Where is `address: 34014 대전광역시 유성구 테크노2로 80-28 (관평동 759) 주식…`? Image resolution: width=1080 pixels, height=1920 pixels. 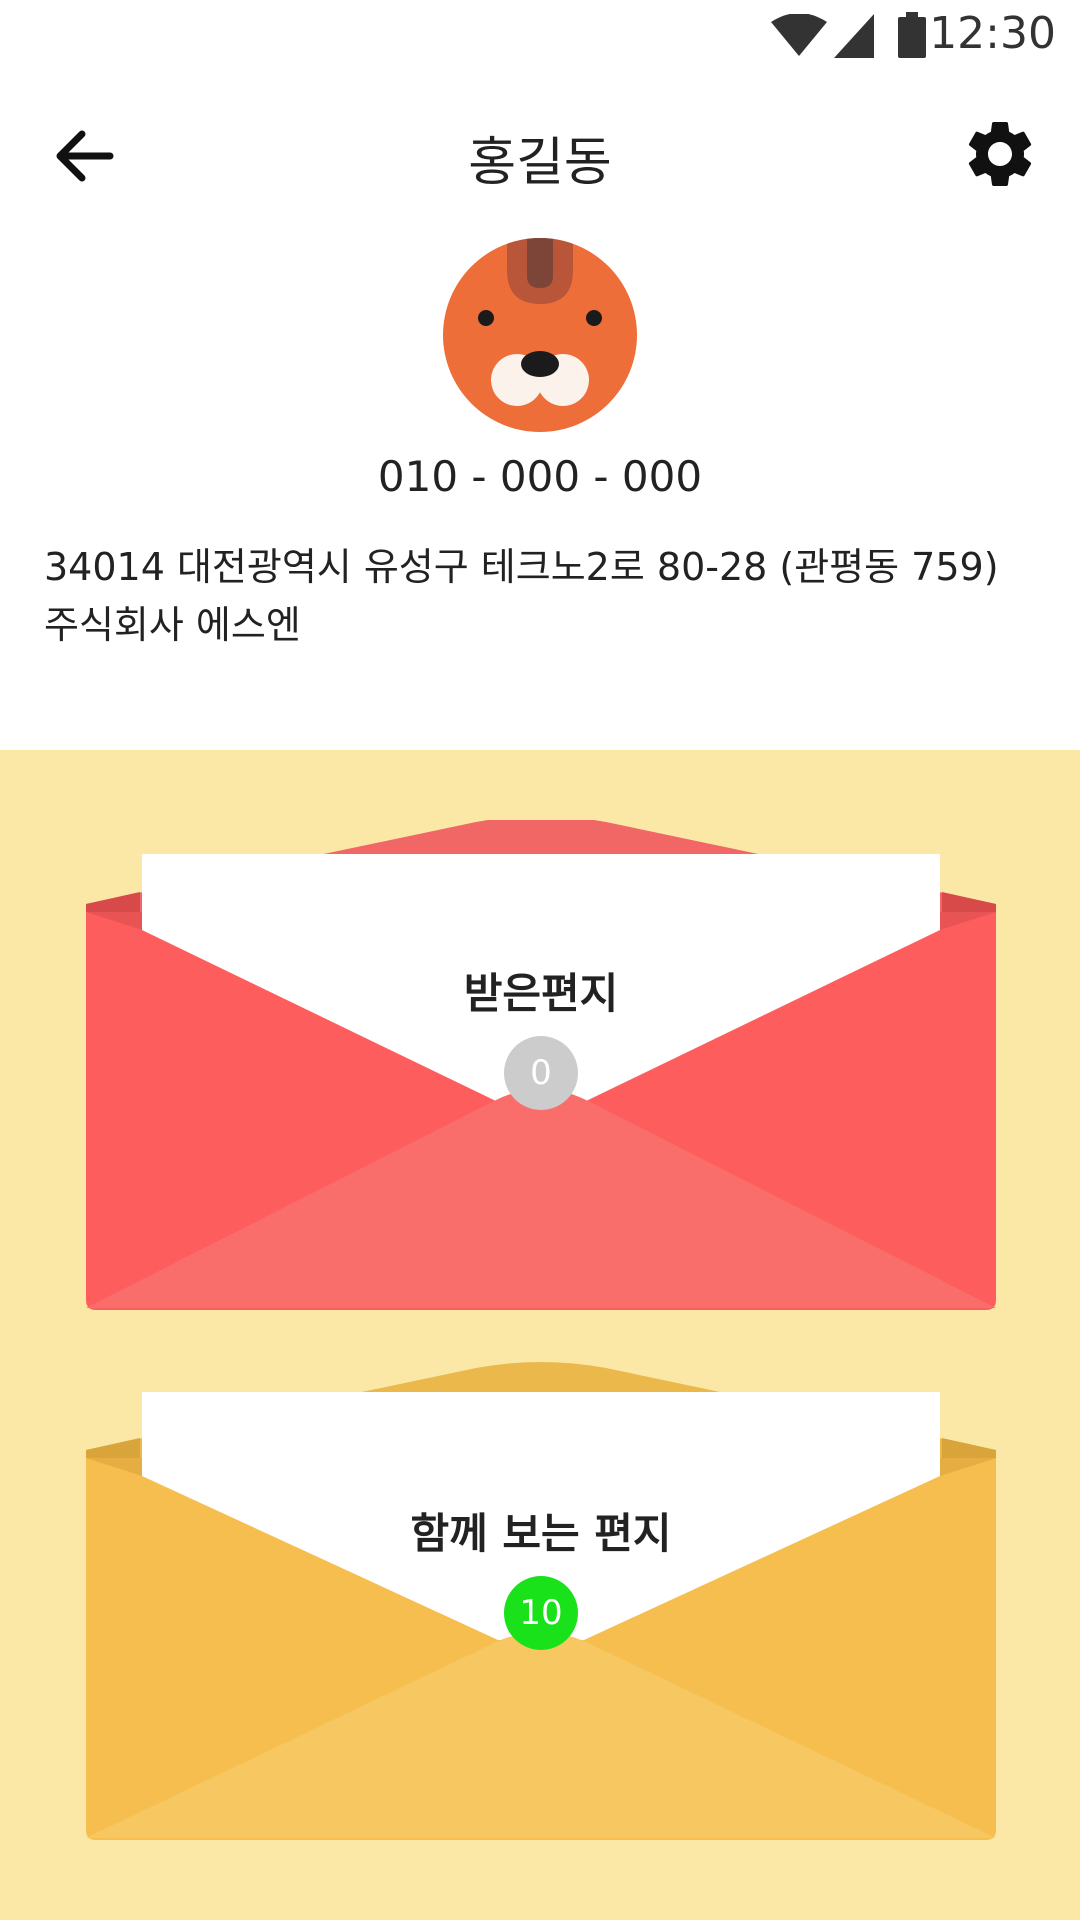 address: 34014 대전광역시 유성구 테크노2로 80-28 (관평동 759) 주식… is located at coordinates (544, 596).